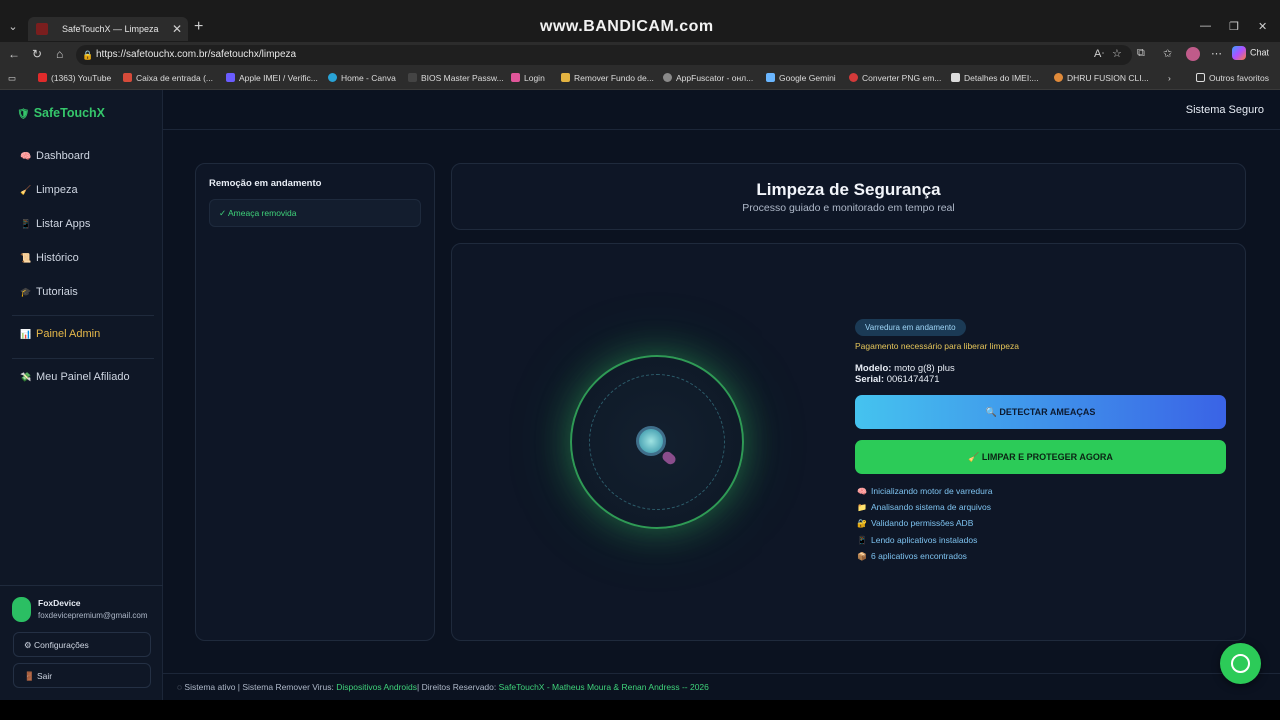  What do you see at coordinates (862, 507) in the screenshot?
I see `folder-icon: 📁` at bounding box center [862, 507].